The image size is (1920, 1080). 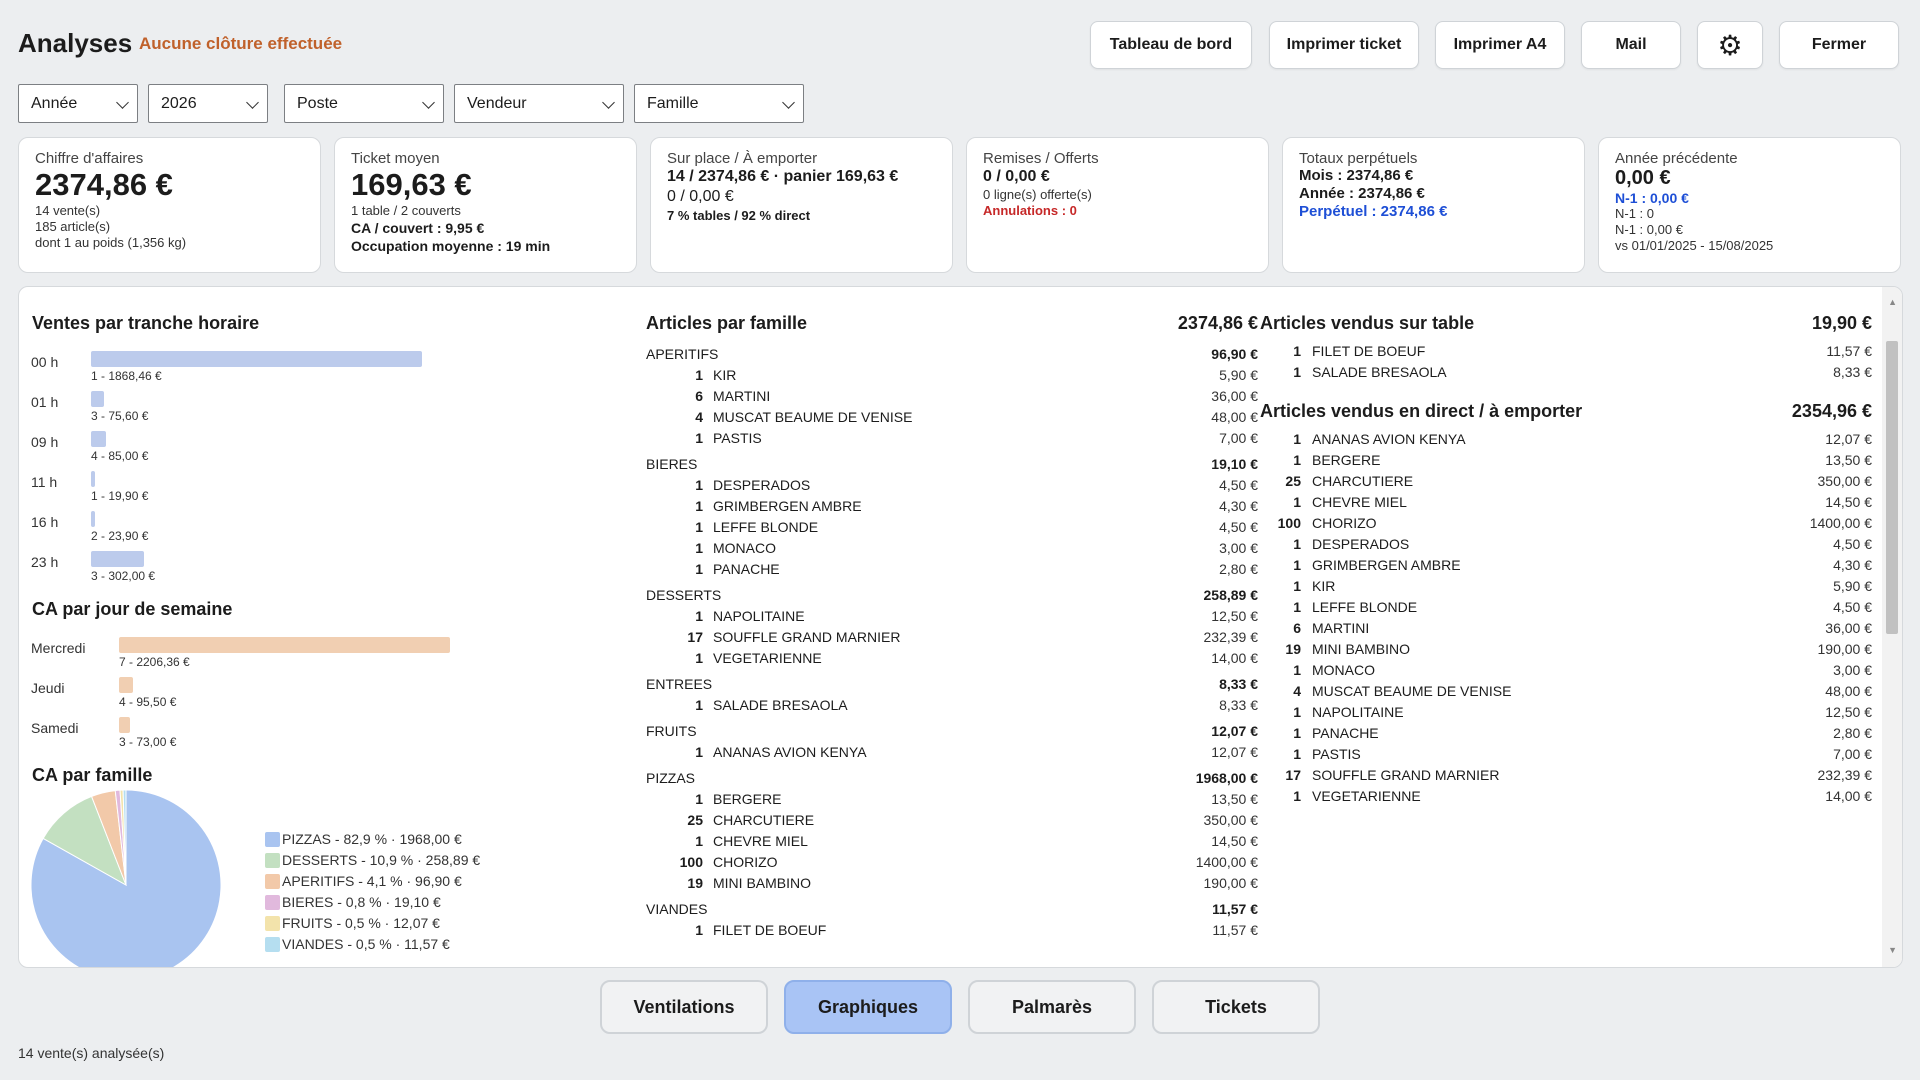 I want to click on item-name: BERGERE, so click(x=747, y=799).